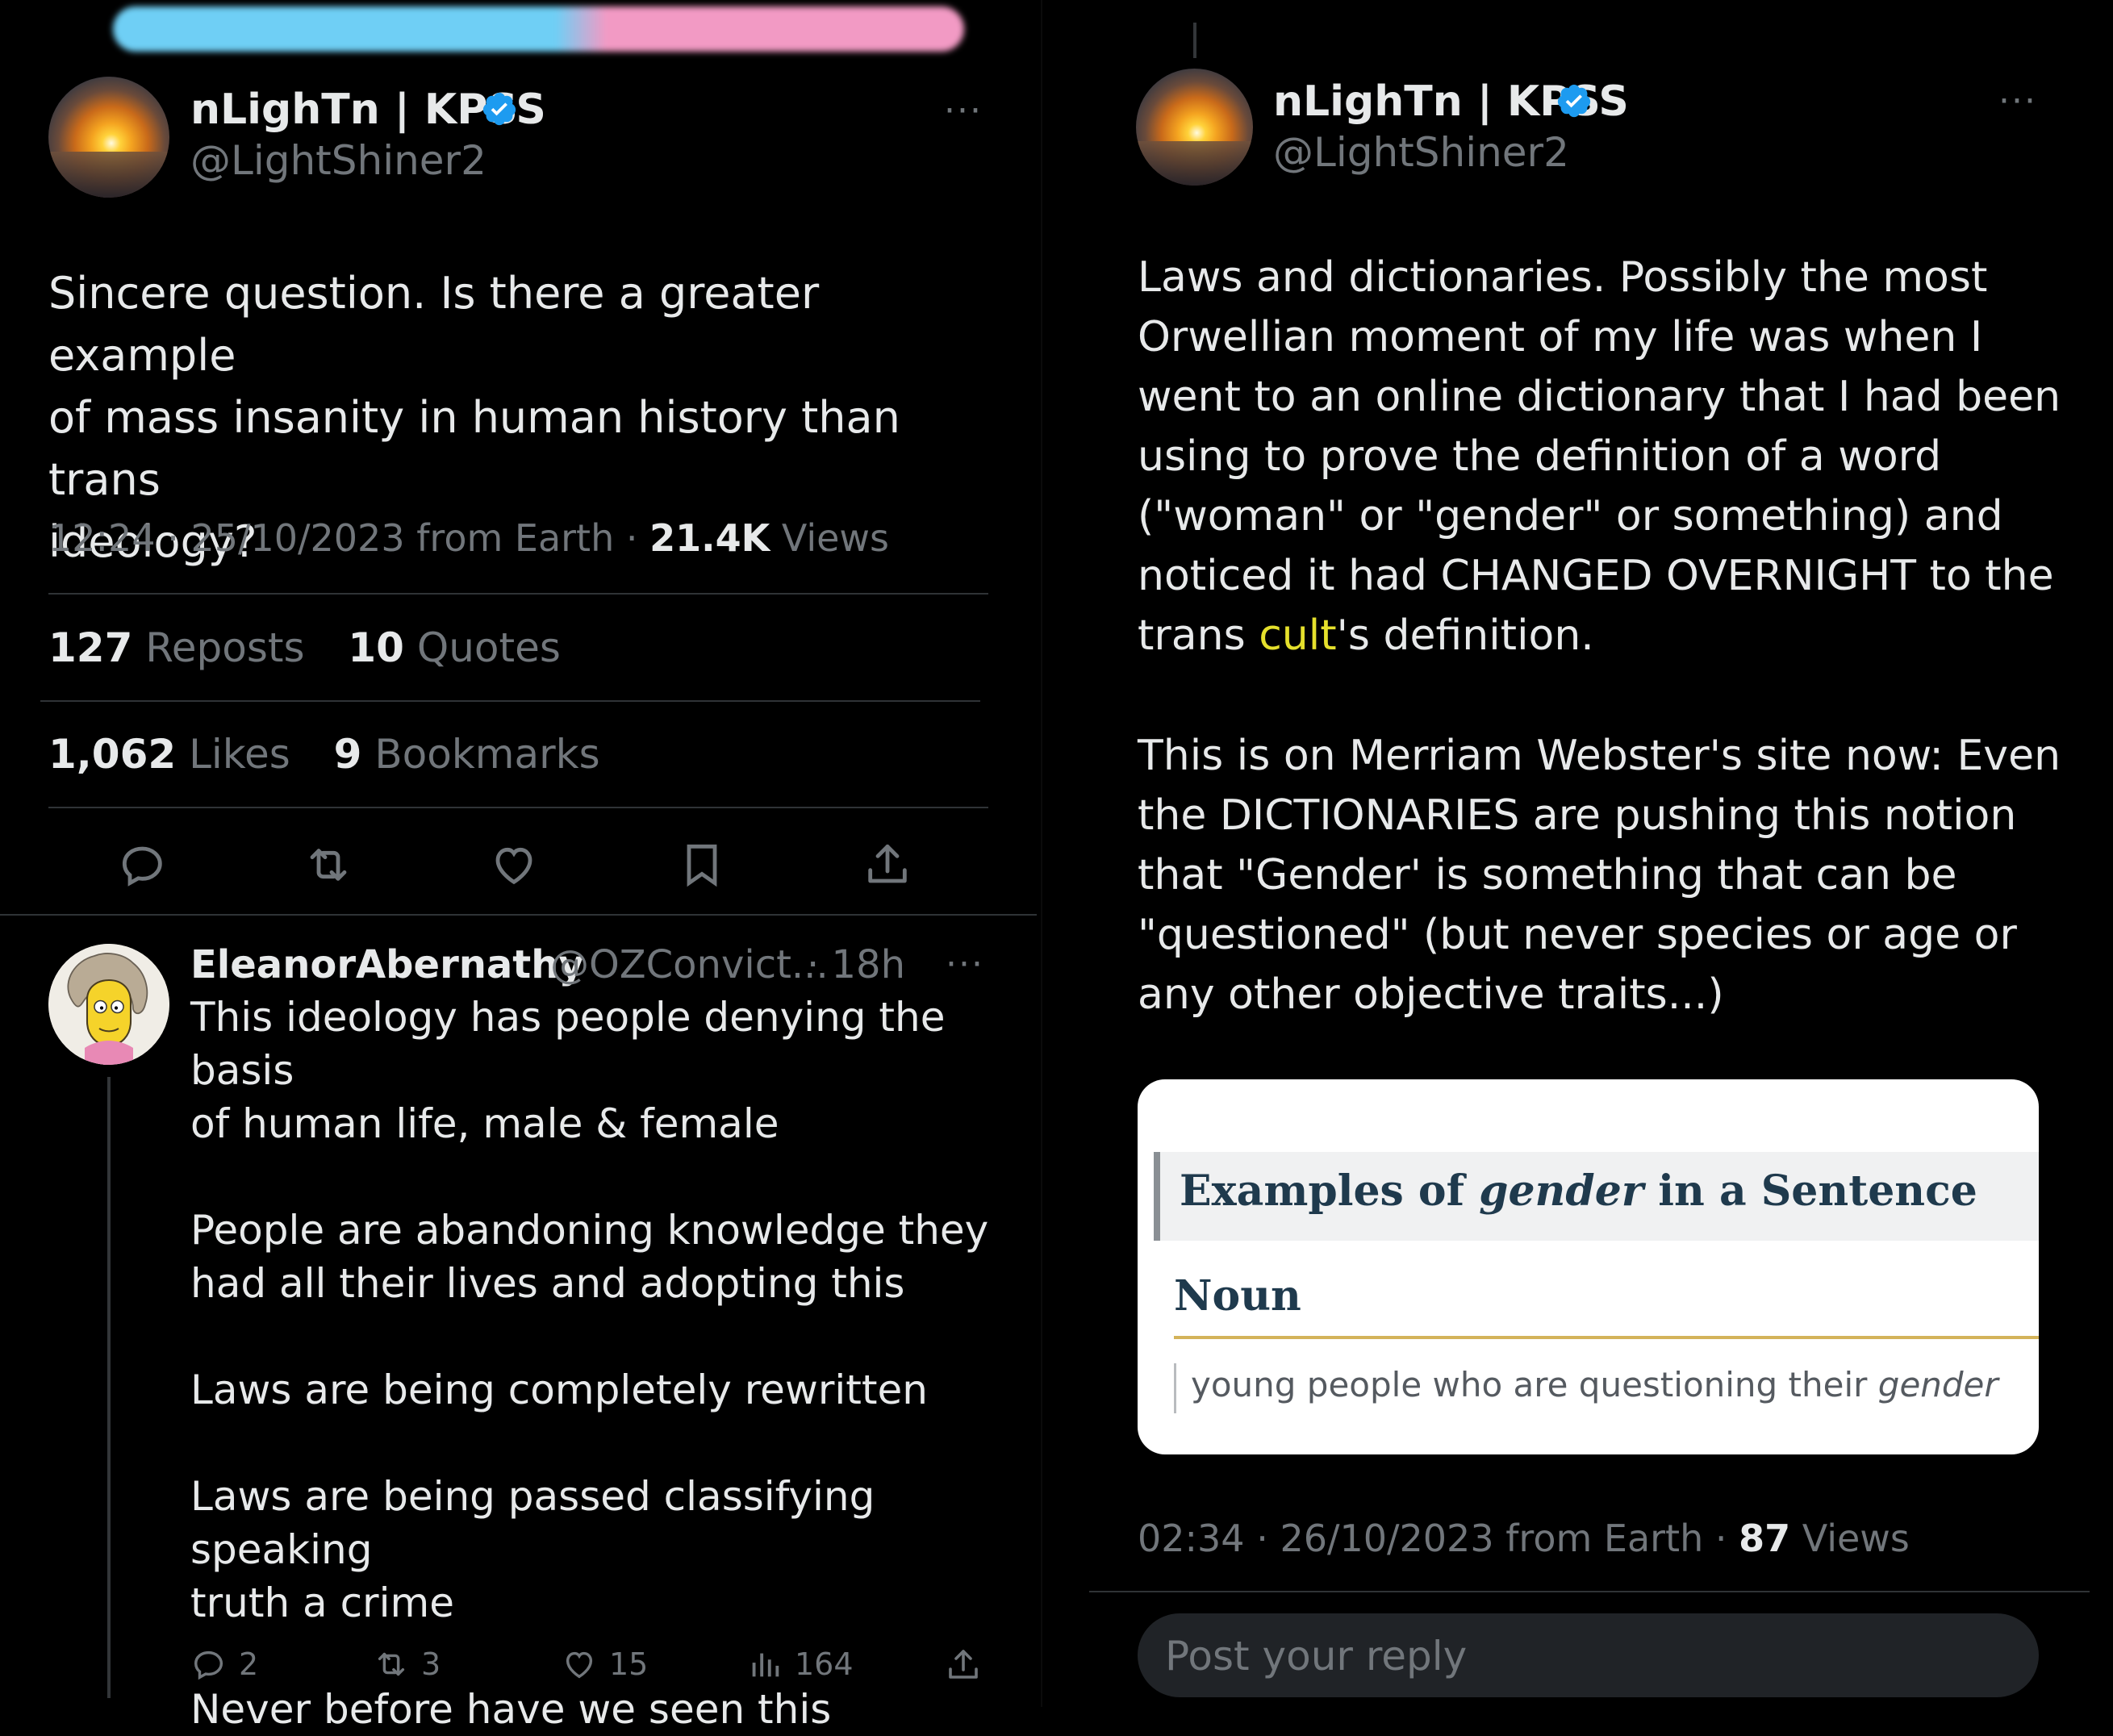  What do you see at coordinates (454, 648) in the screenshot?
I see `quotes-stat: 10 Quotes` at bounding box center [454, 648].